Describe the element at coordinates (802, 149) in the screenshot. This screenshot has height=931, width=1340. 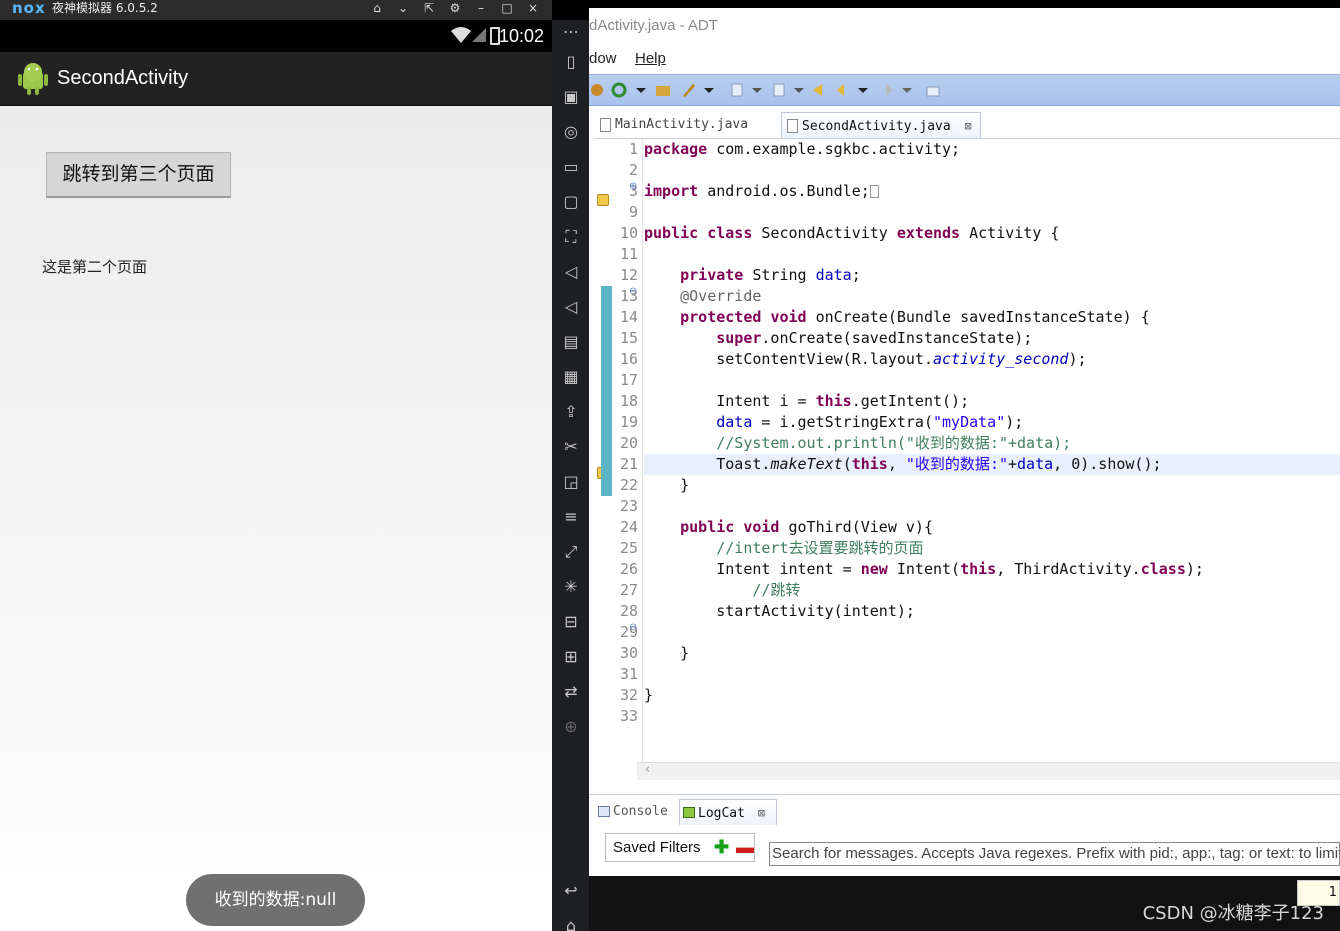
I see `code-line-1: package com.example.sgkbc.activity;` at that location.